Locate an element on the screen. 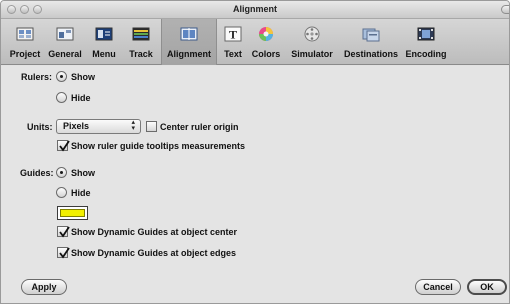 The width and height of the screenshot is (510, 304). tab-menu: Menu is located at coordinates (104, 42).